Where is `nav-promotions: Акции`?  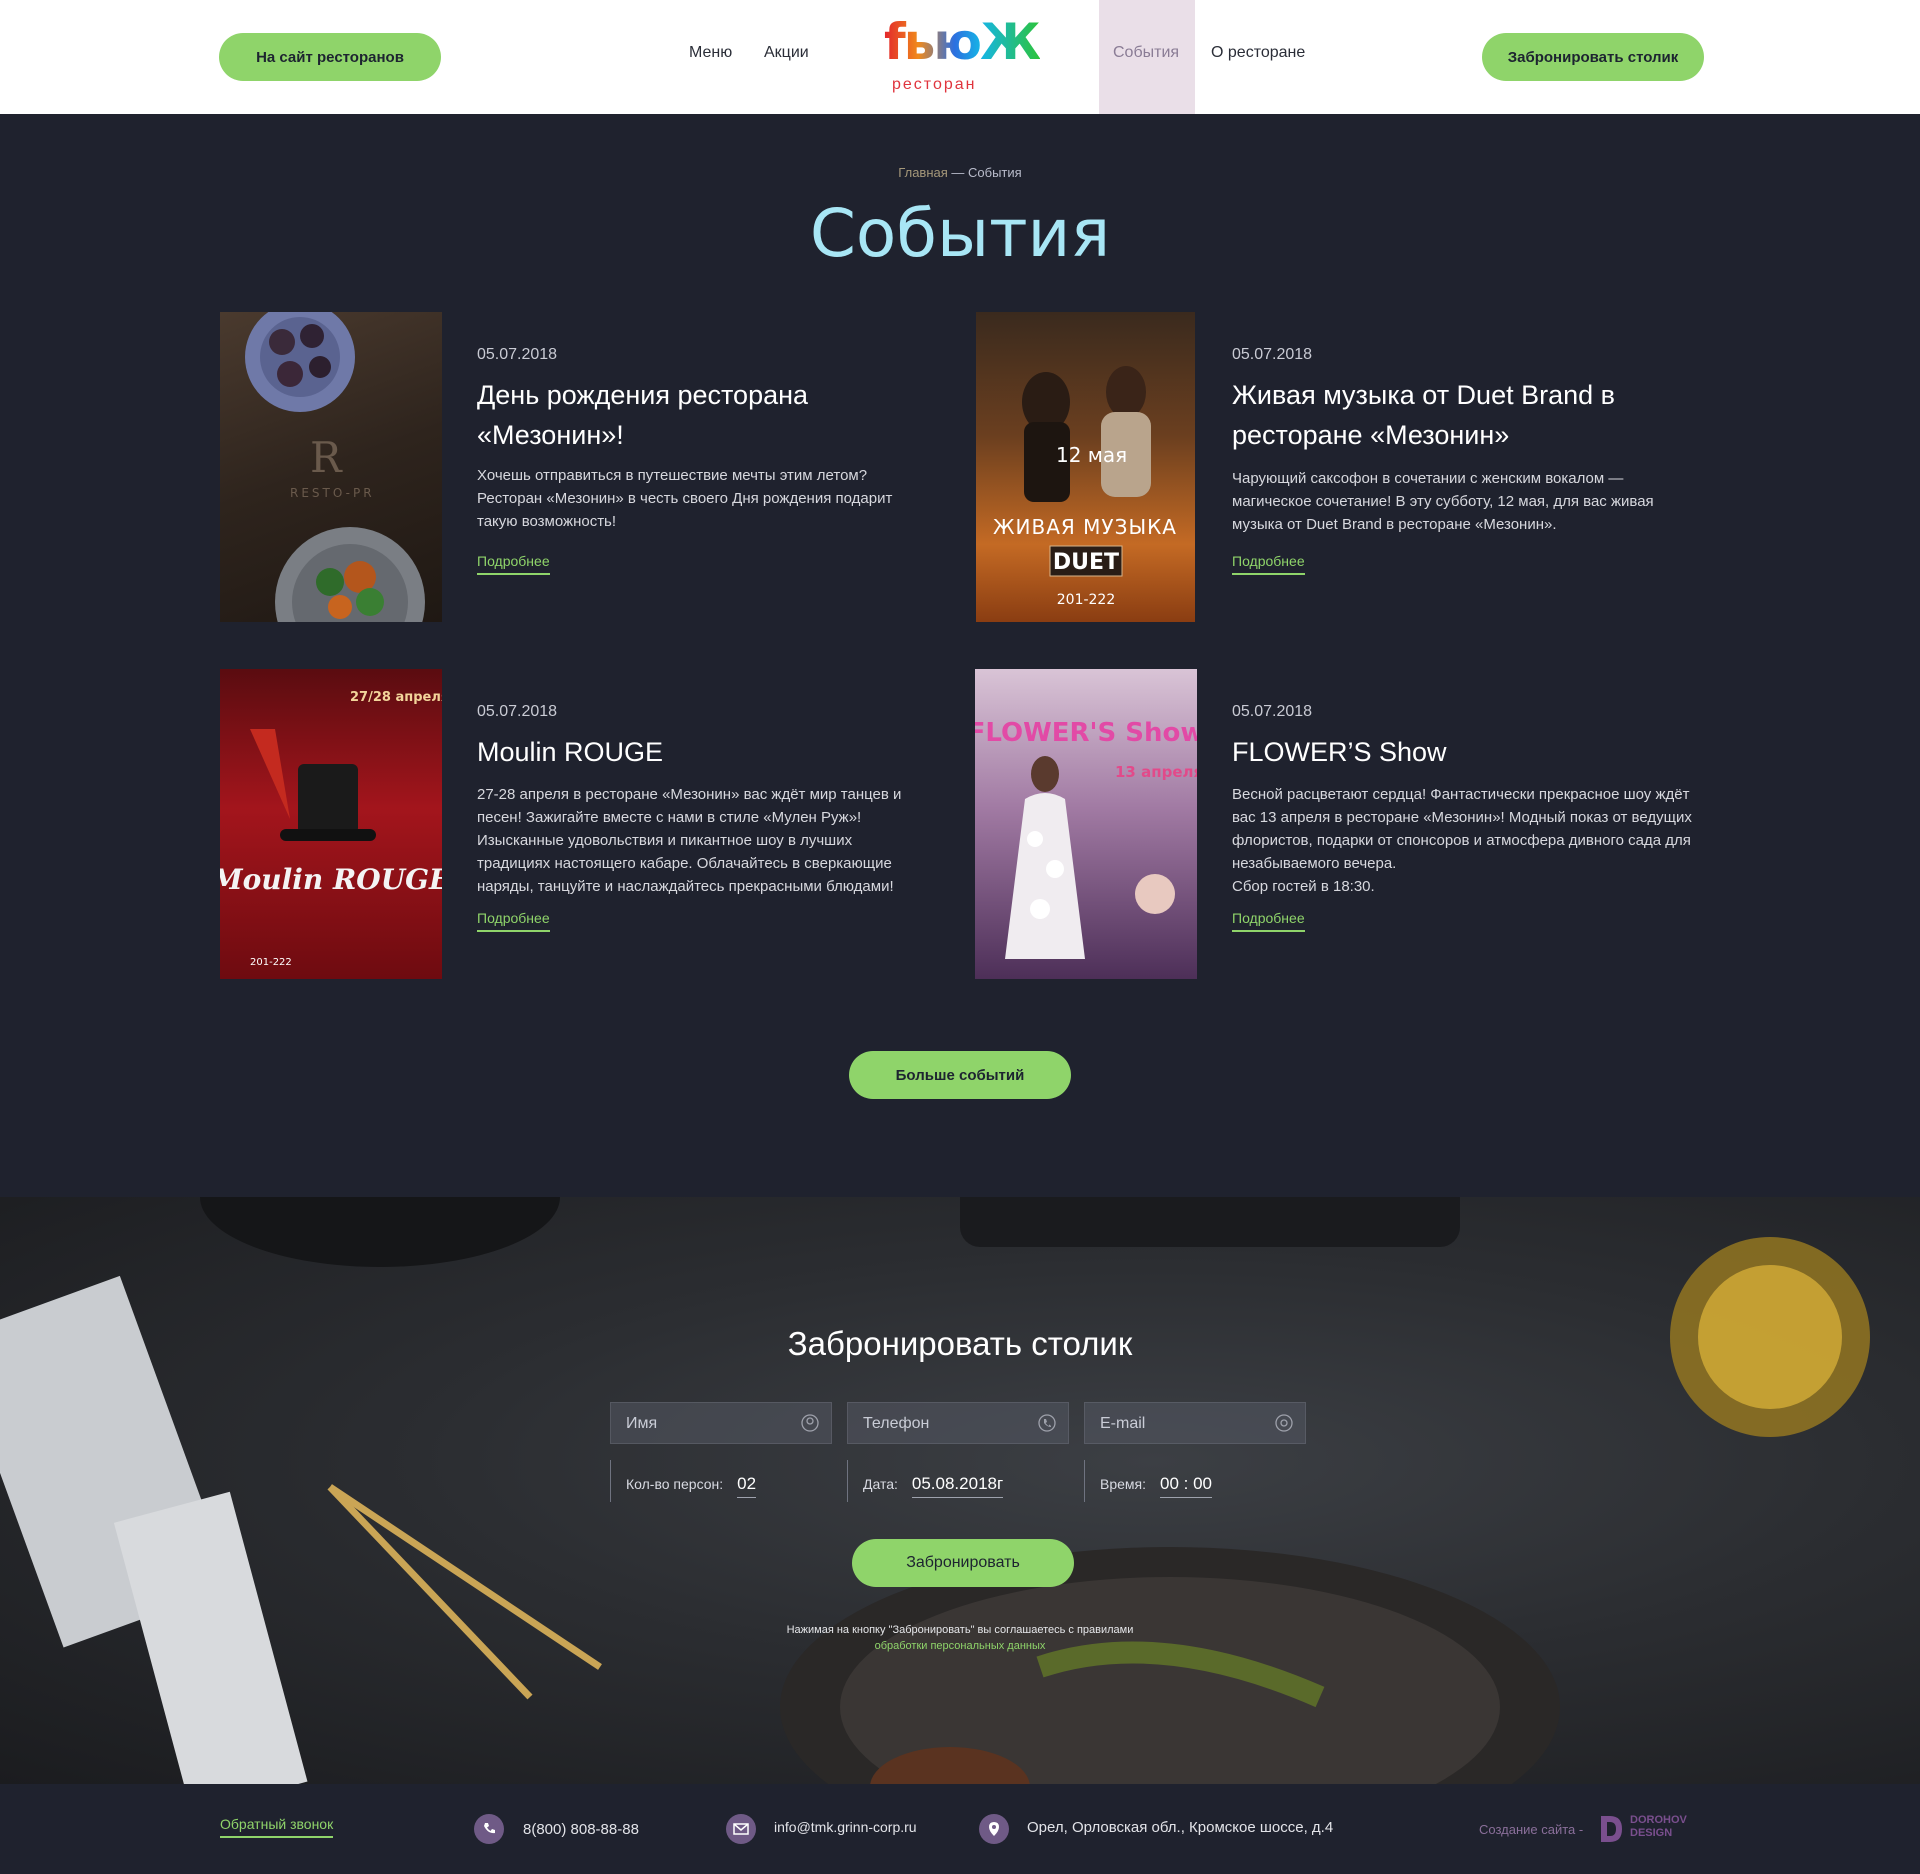 nav-promotions: Акции is located at coordinates (786, 53).